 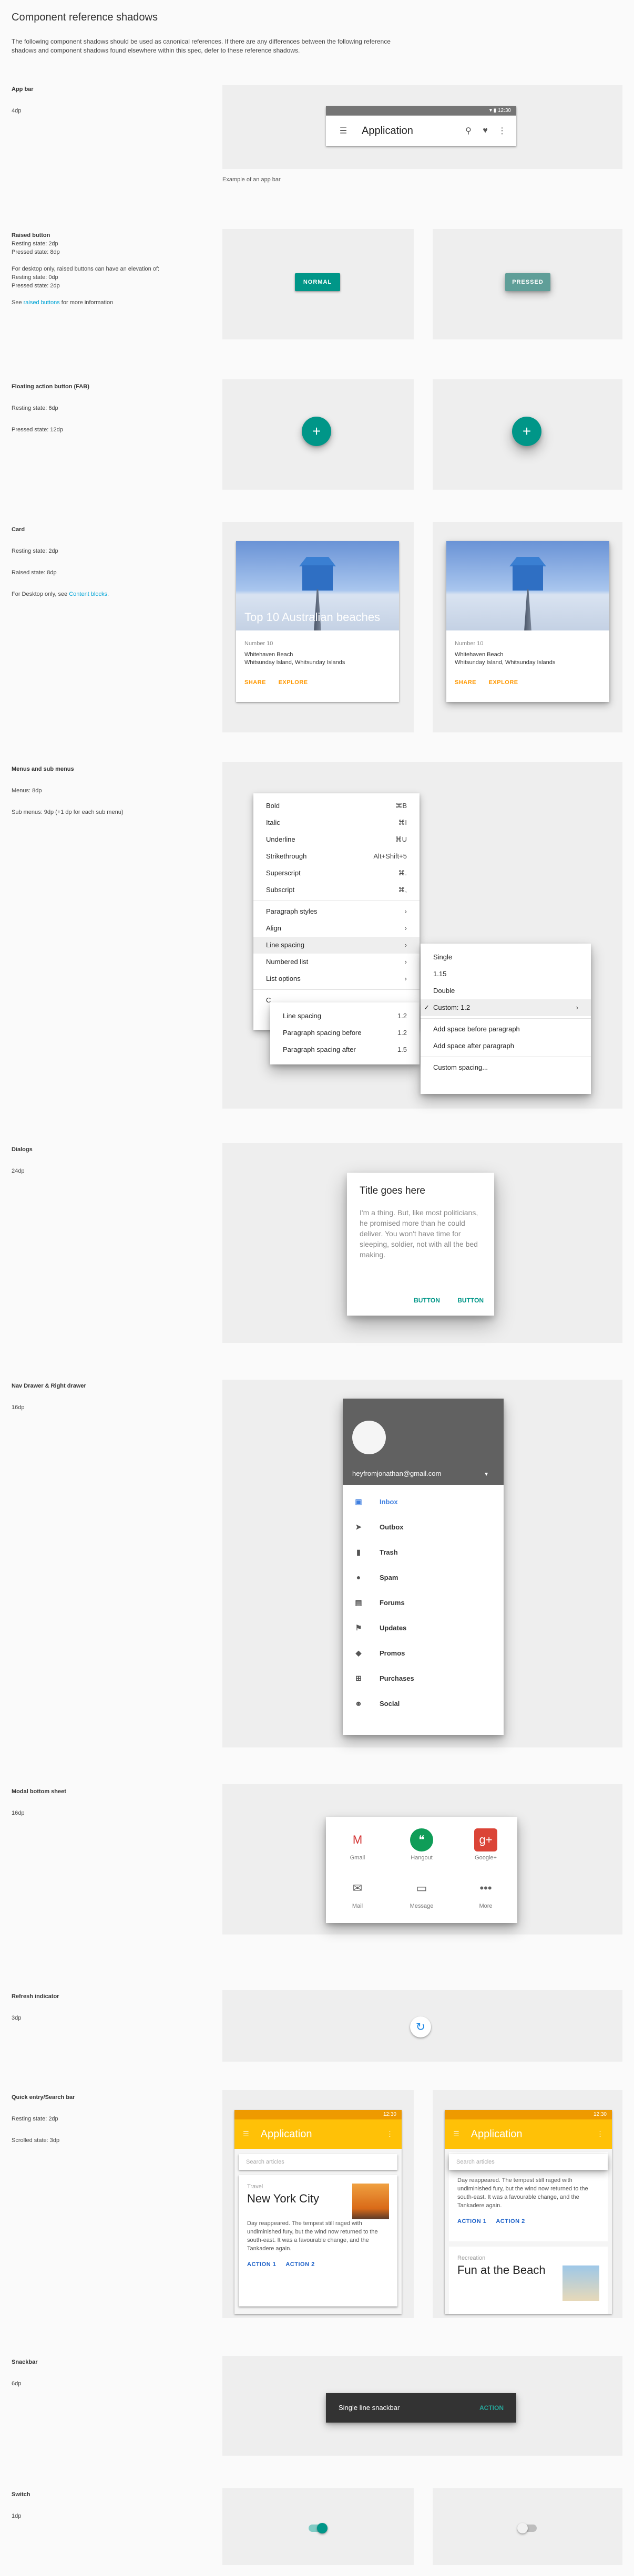 I want to click on see-more: See raised buttons for more information, so click(x=63, y=302).